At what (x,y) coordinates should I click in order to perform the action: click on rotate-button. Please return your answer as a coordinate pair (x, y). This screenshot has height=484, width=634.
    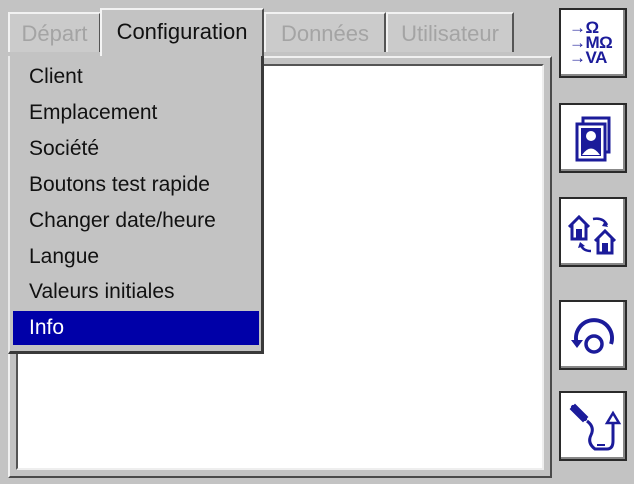
    Looking at the image, I should click on (593, 335).